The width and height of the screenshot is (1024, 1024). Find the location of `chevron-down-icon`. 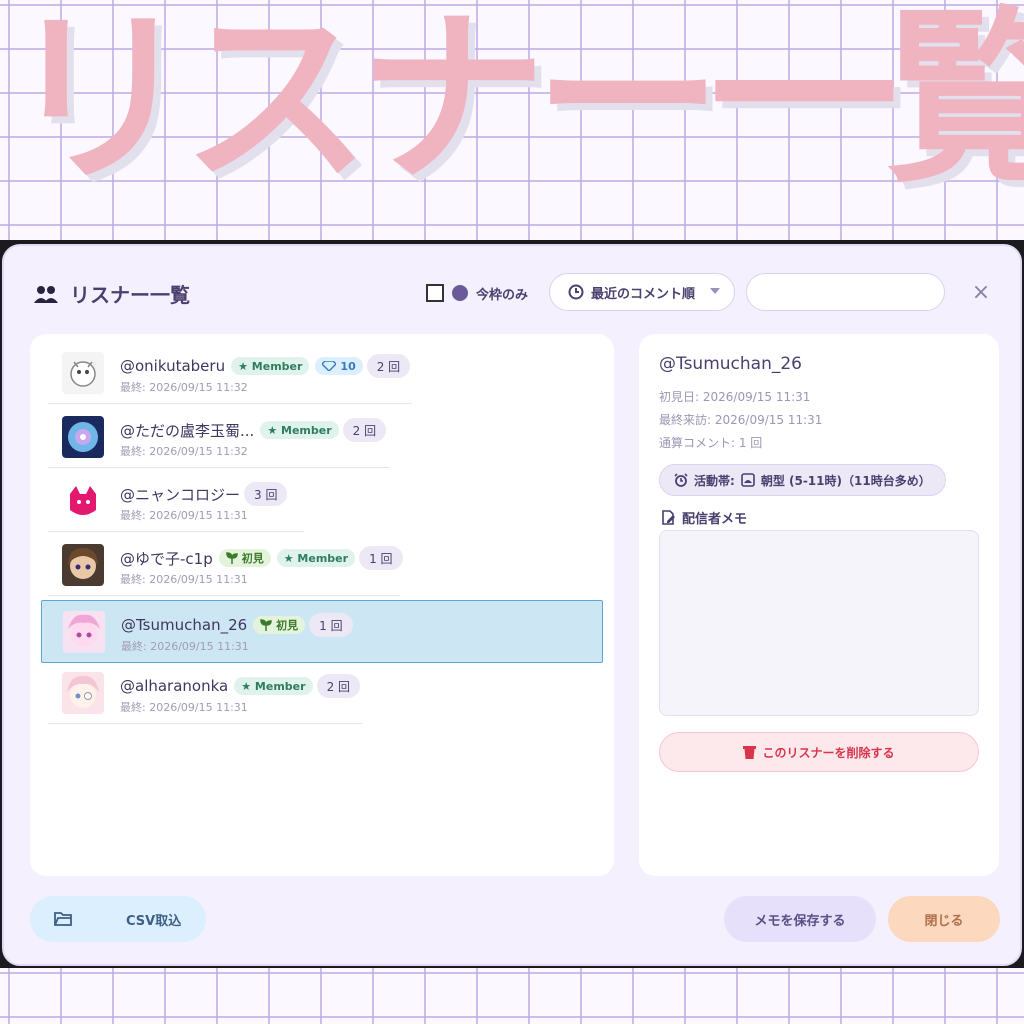

chevron-down-icon is located at coordinates (715, 291).